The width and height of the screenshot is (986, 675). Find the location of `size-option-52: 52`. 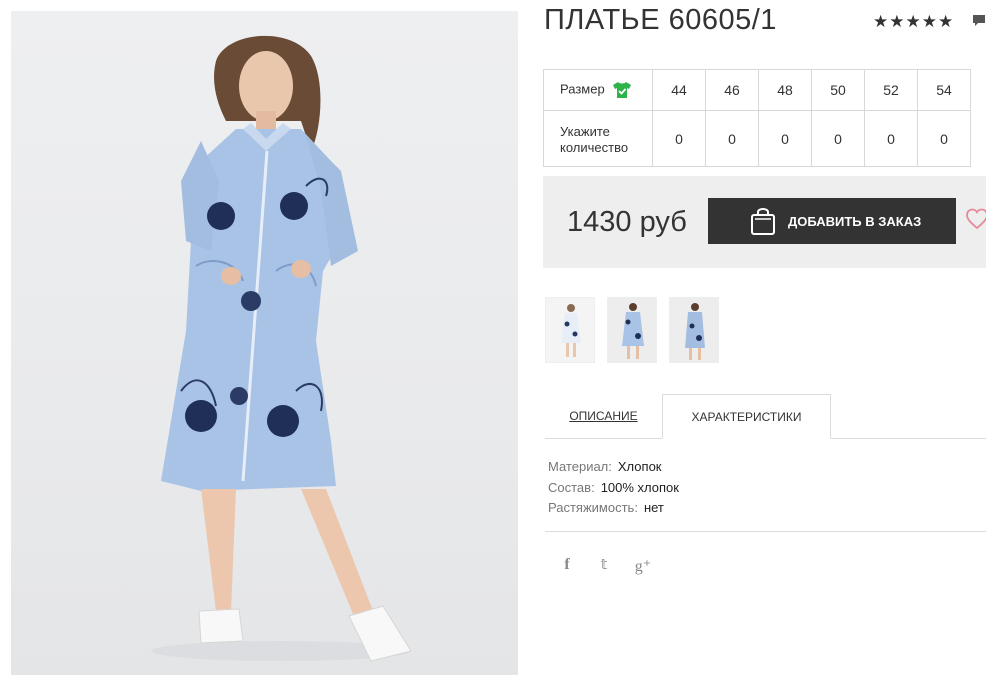

size-option-52: 52 is located at coordinates (891, 90).